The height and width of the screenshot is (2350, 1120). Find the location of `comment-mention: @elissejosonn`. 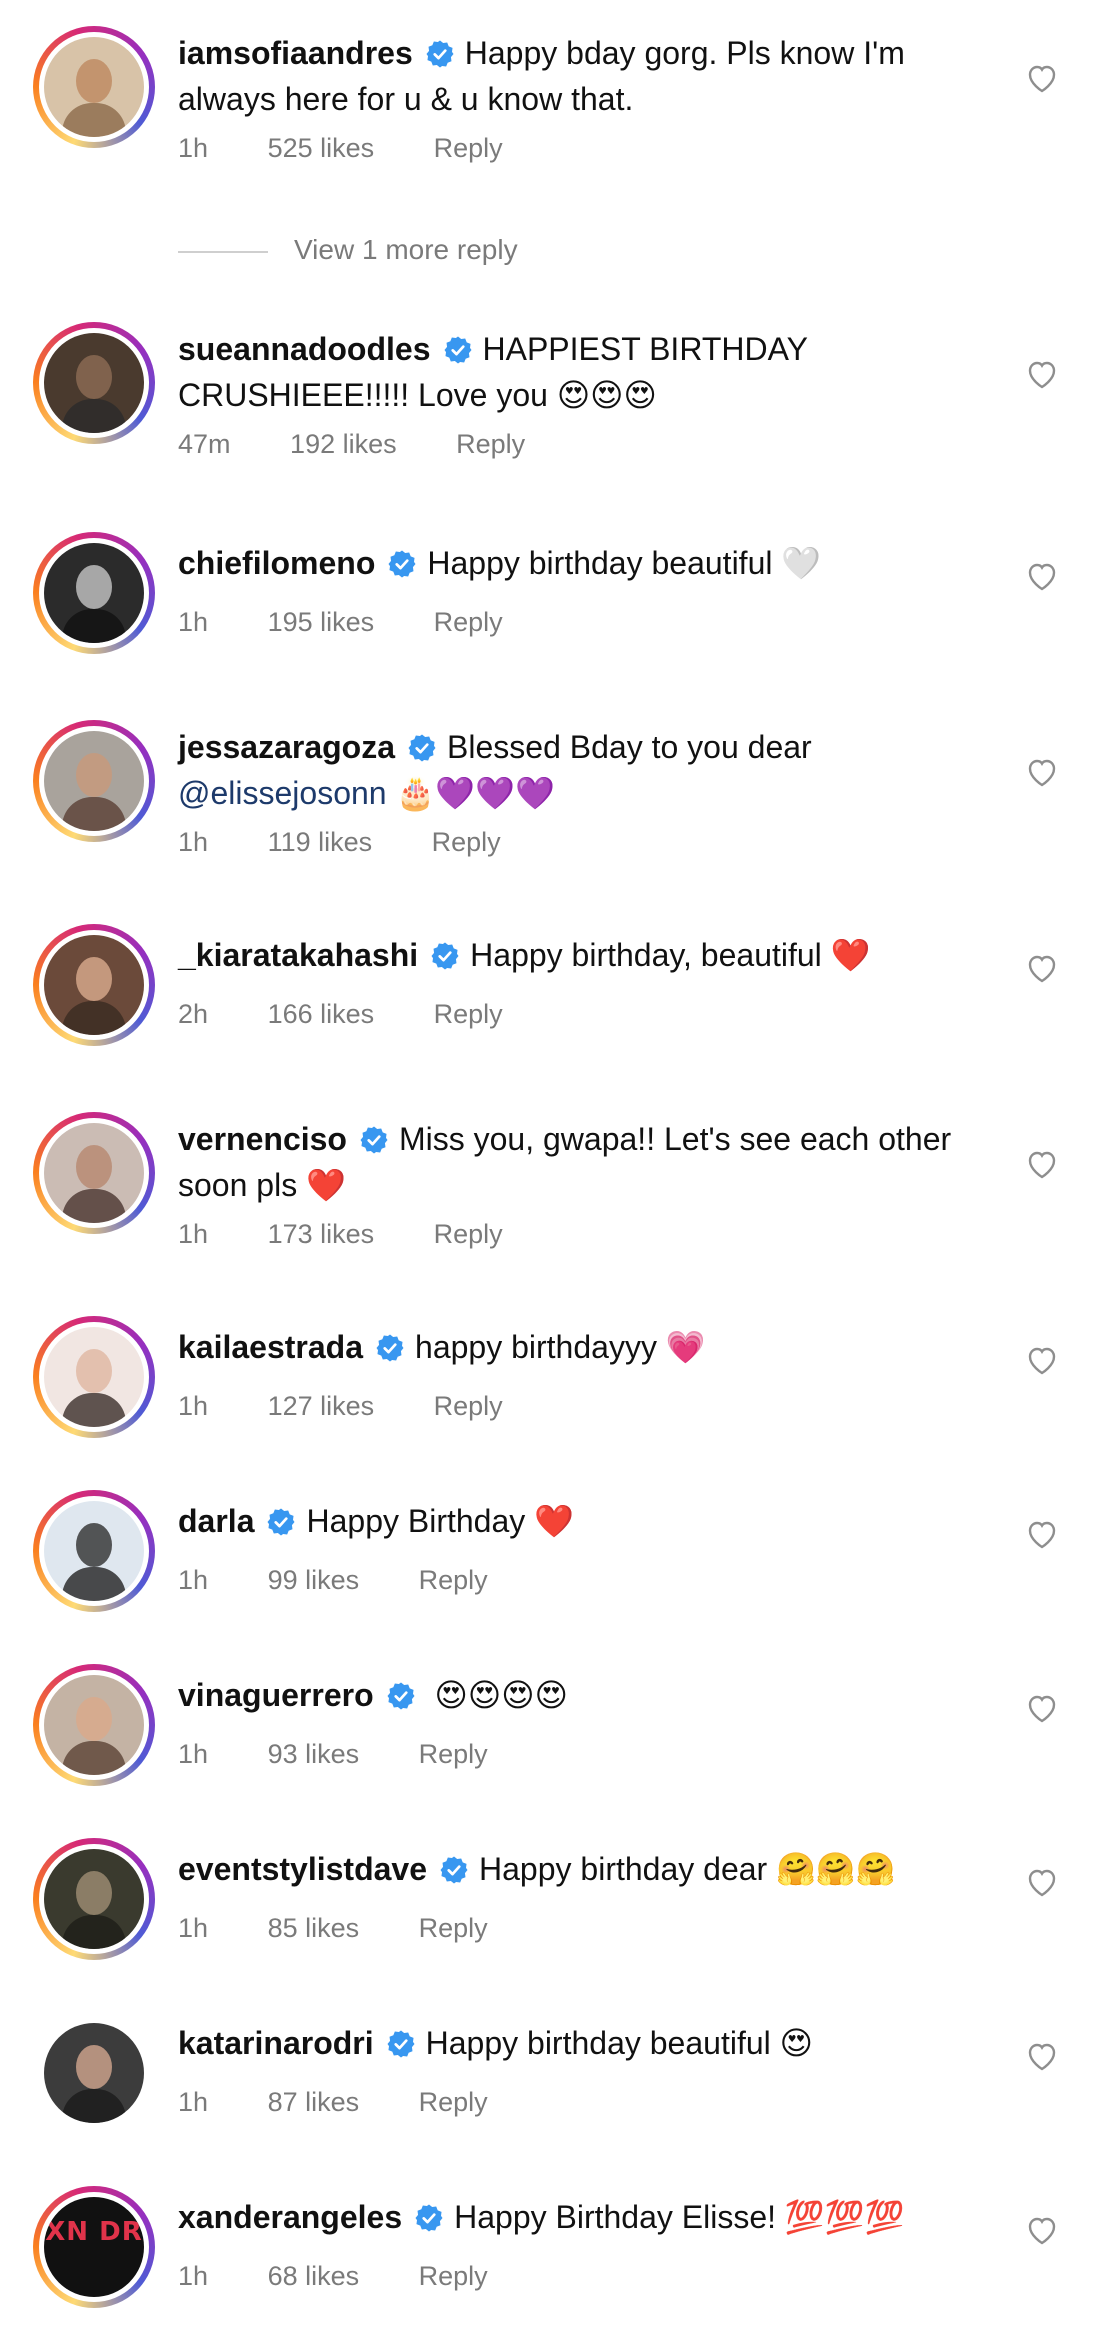

comment-mention: @elissejosonn is located at coordinates (282, 793).